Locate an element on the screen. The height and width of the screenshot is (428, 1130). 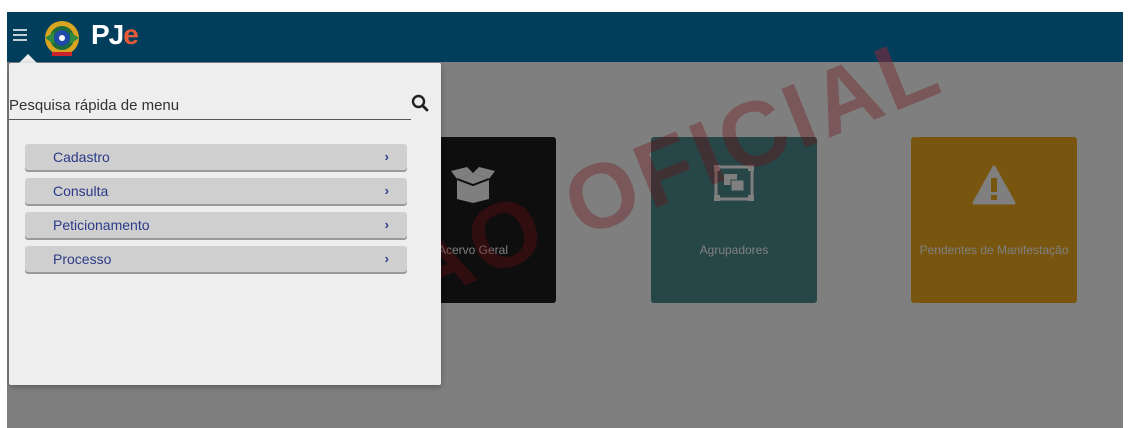
menu-item-processo: Processo › is located at coordinates (216, 259).